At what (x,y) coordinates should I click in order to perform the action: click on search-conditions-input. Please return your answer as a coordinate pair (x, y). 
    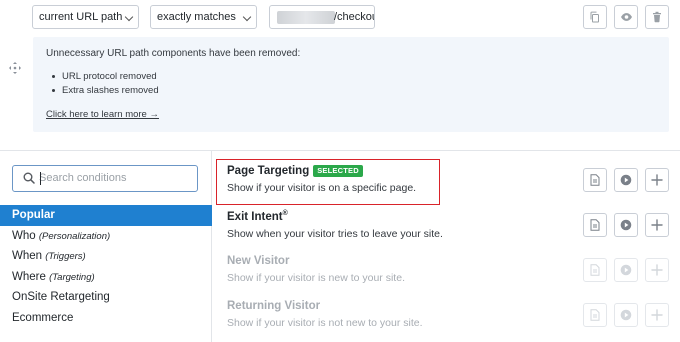
    Looking at the image, I should click on (114, 178).